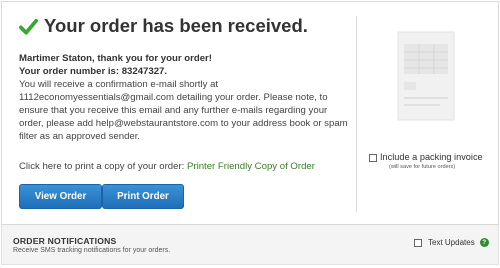  Describe the element at coordinates (484, 242) in the screenshot. I see `help-icon: ?` at that location.